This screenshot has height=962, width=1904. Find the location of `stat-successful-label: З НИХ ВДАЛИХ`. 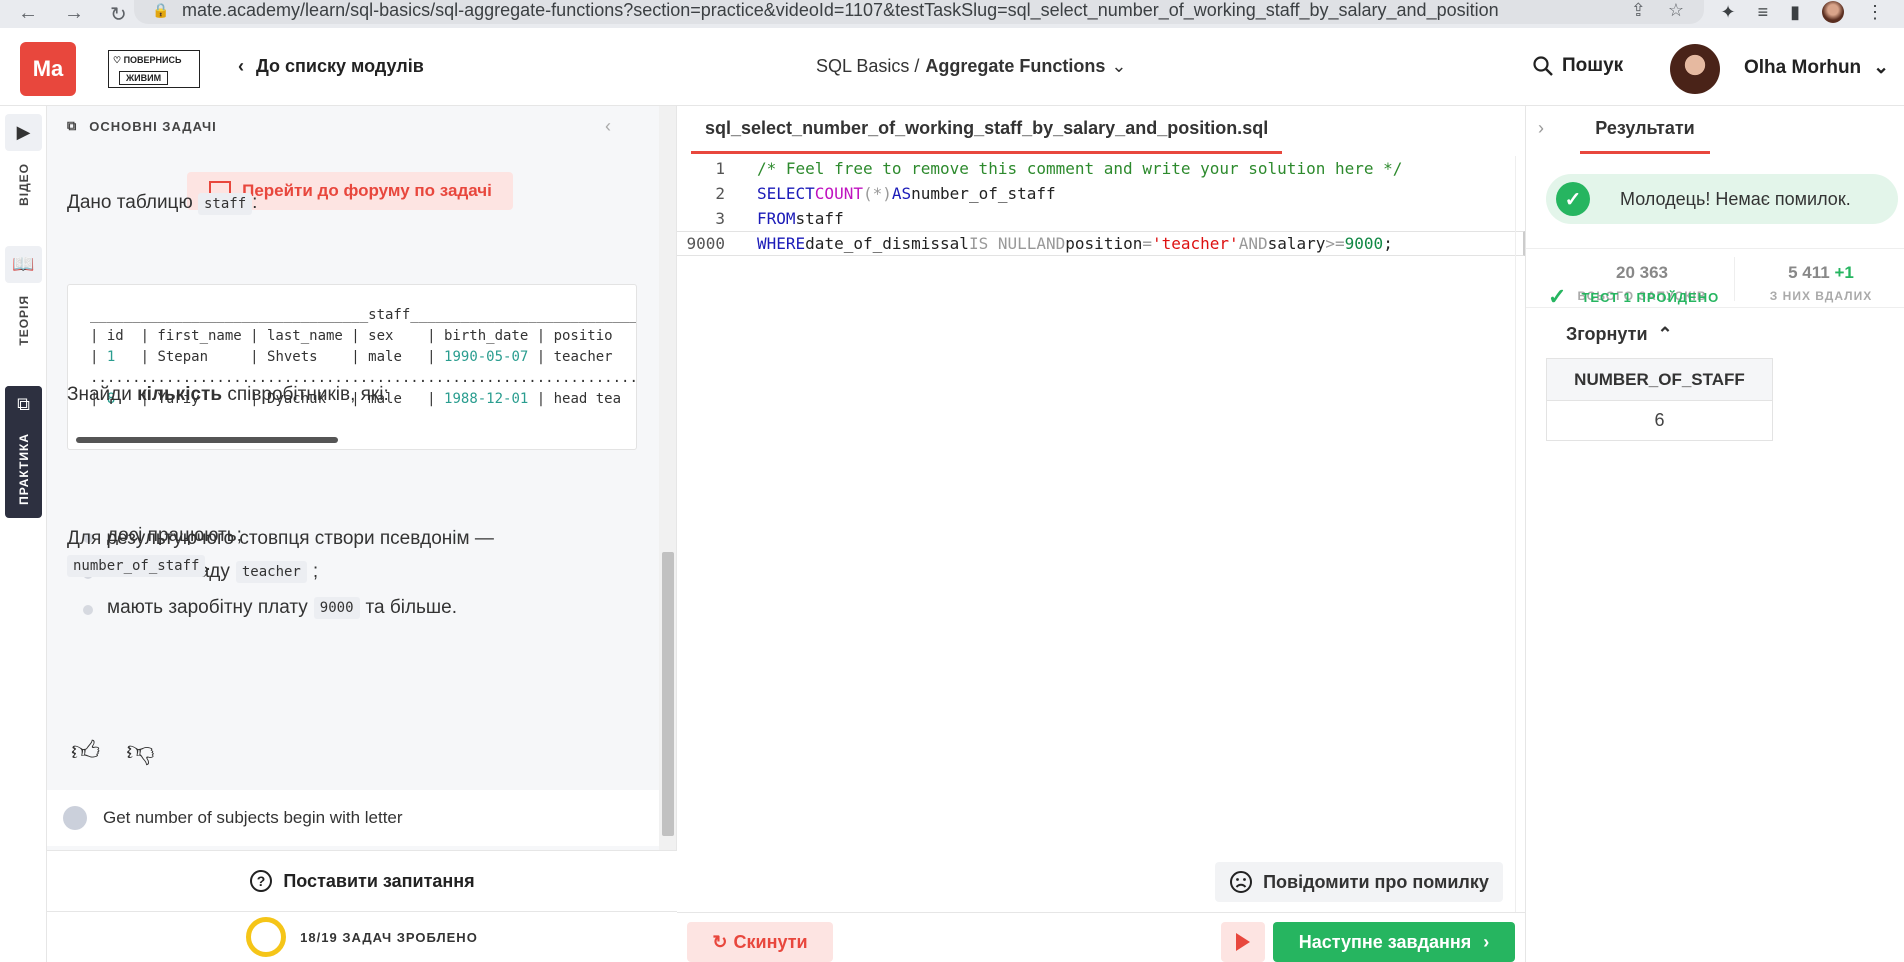

stat-successful-label: З НИХ ВДАЛИХ is located at coordinates (1821, 296).